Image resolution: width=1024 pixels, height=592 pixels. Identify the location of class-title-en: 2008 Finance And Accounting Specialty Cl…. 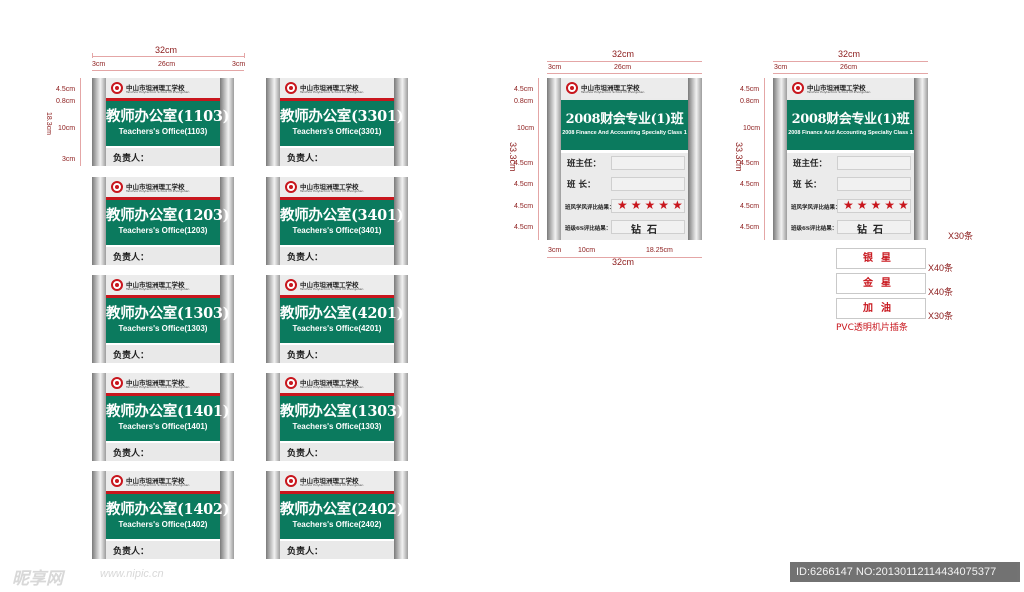
(850, 133).